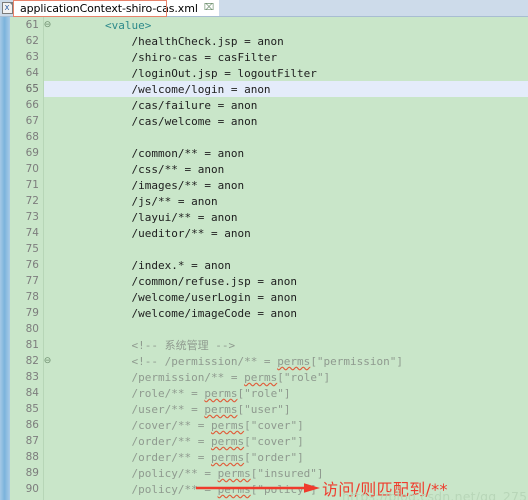  Describe the element at coordinates (32, 313) in the screenshot. I see `line-number: 79` at that location.